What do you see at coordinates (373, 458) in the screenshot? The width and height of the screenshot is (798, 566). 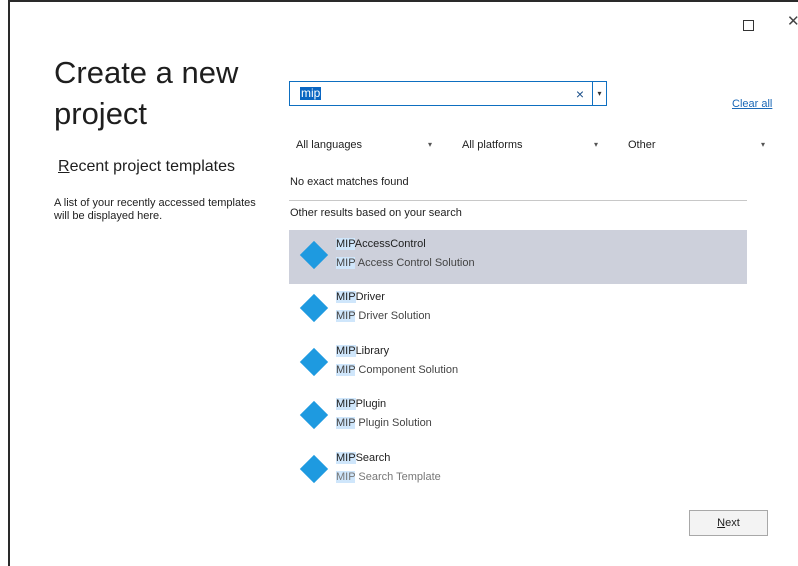 I see `template-name-rest: Search` at bounding box center [373, 458].